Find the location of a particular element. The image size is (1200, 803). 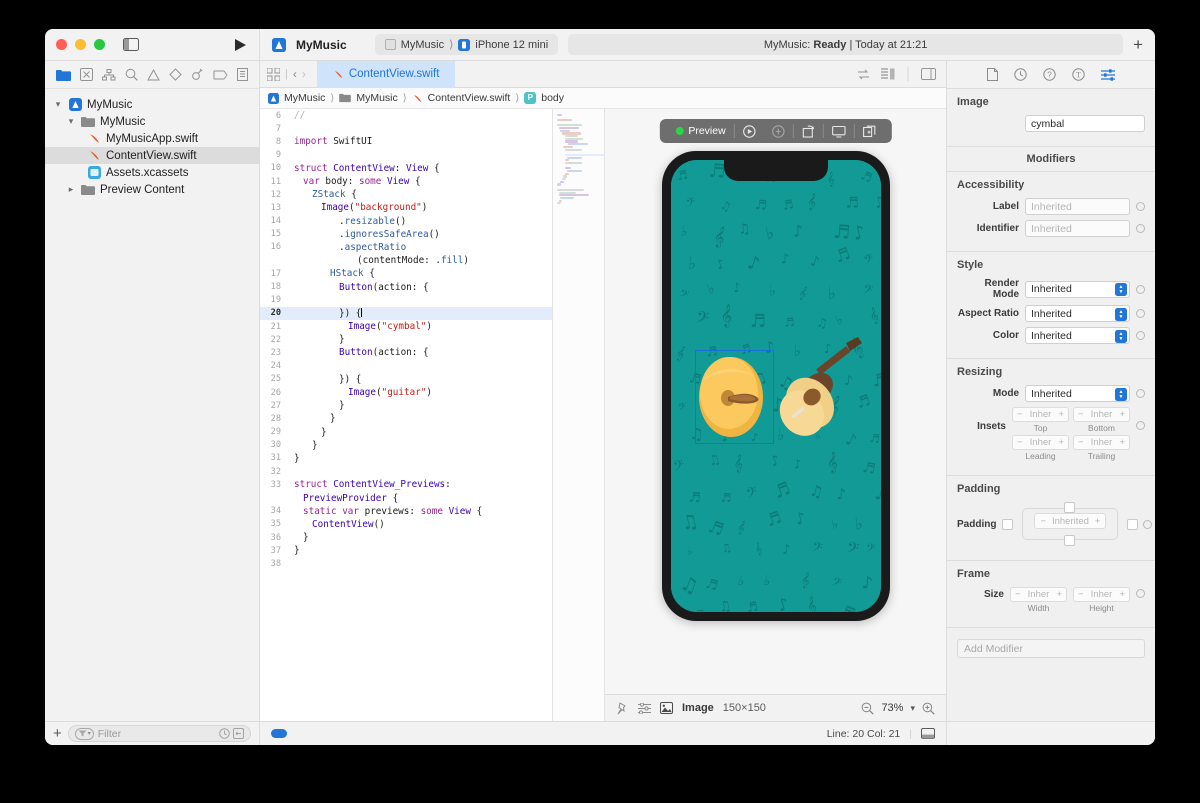

render-mode-select: Inherited ▲ ▼ is located at coordinates (1077, 289).